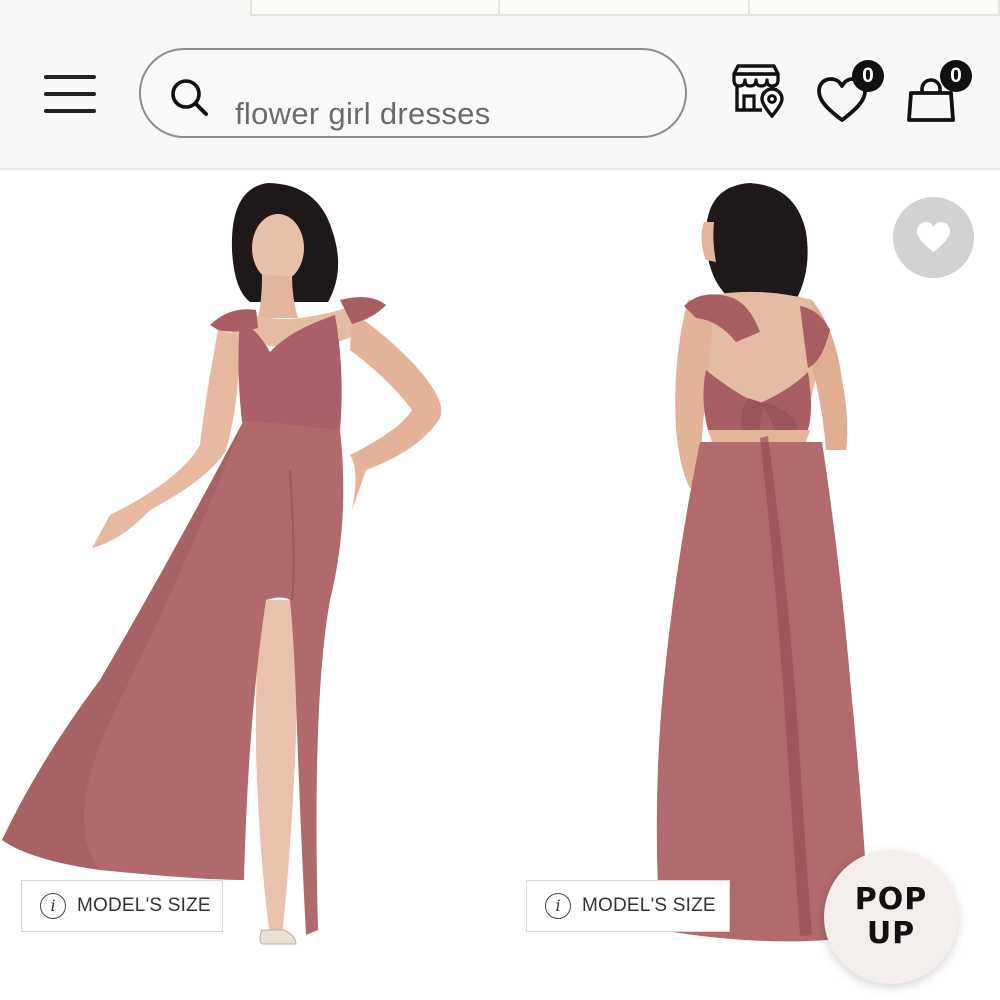  I want to click on pop-up-button: POP UP, so click(891, 917).